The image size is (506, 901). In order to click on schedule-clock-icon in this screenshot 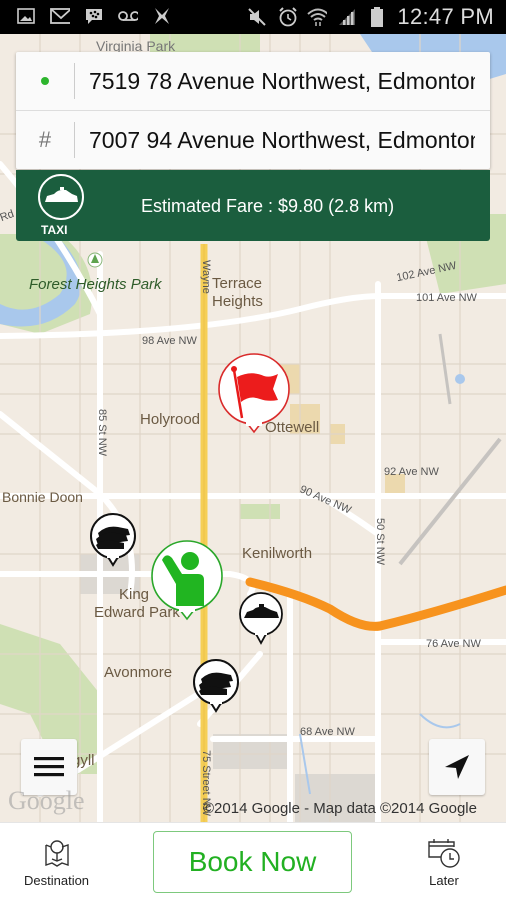, I will do `click(444, 853)`.